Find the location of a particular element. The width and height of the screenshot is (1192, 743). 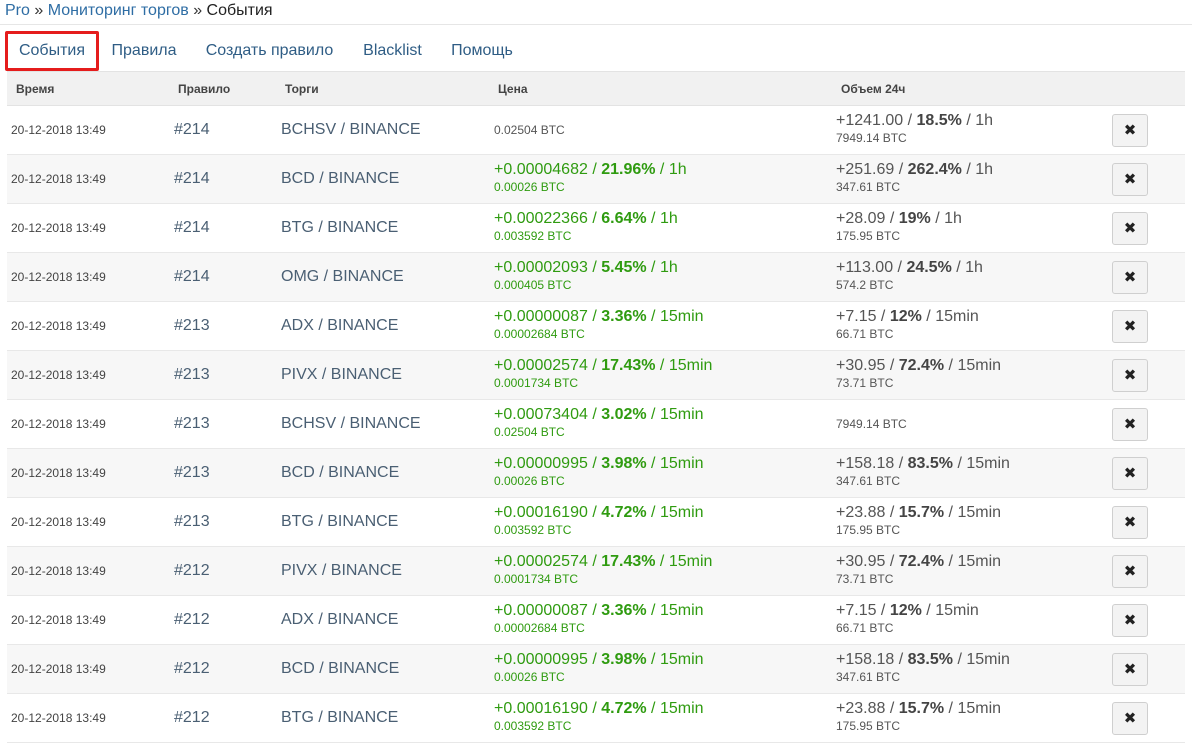

market-pair-link: OMG / BINANCE is located at coordinates (342, 277).